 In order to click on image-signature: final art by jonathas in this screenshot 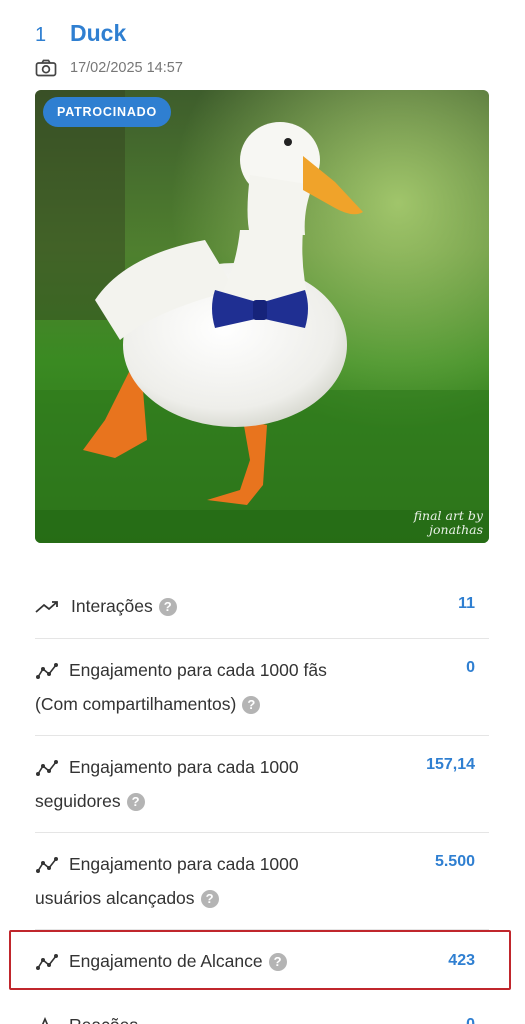, I will do `click(448, 522)`.